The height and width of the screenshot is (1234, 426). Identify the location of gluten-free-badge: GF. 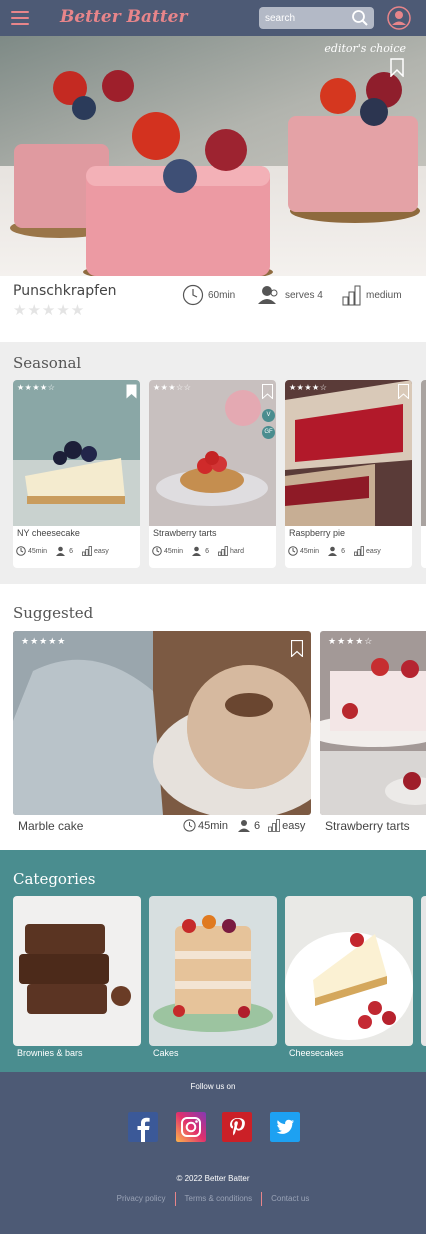
(268, 432).